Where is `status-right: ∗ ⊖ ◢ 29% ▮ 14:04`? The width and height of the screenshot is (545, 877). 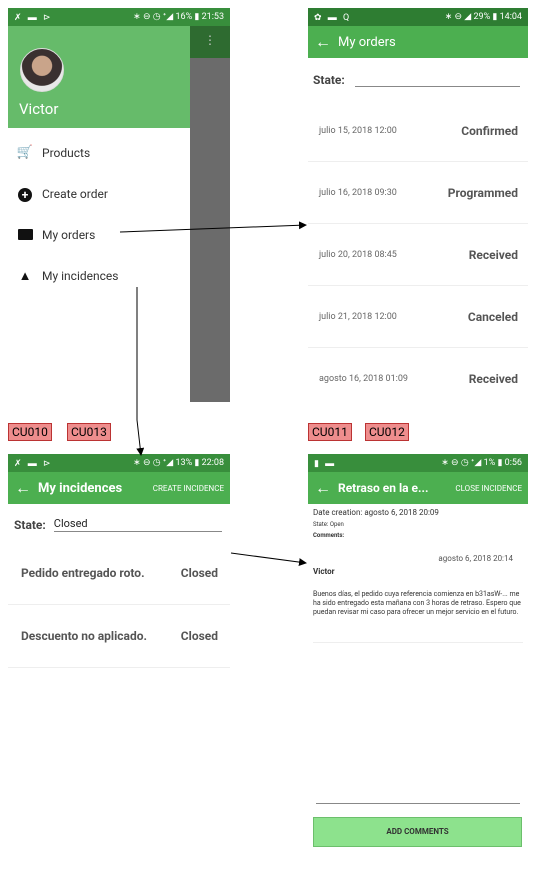
status-right: ∗ ⊖ ◢ 29% ▮ 14:04 is located at coordinates (483, 17).